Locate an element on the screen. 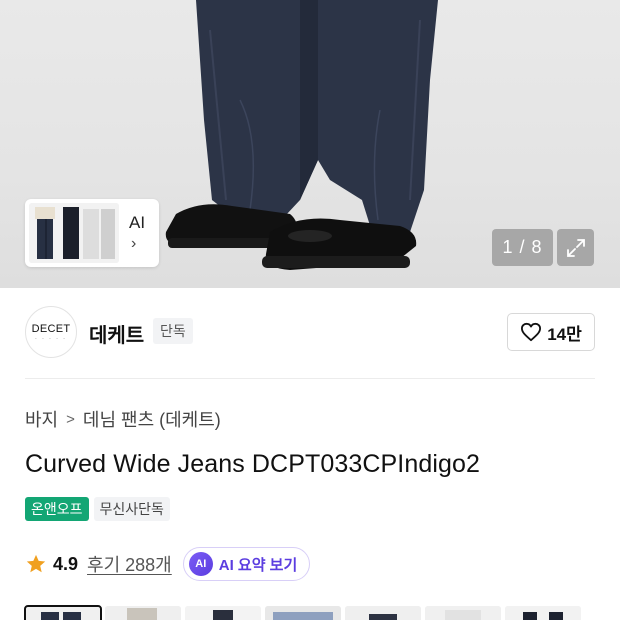 The height and width of the screenshot is (620, 620). heart-icon is located at coordinates (531, 332).